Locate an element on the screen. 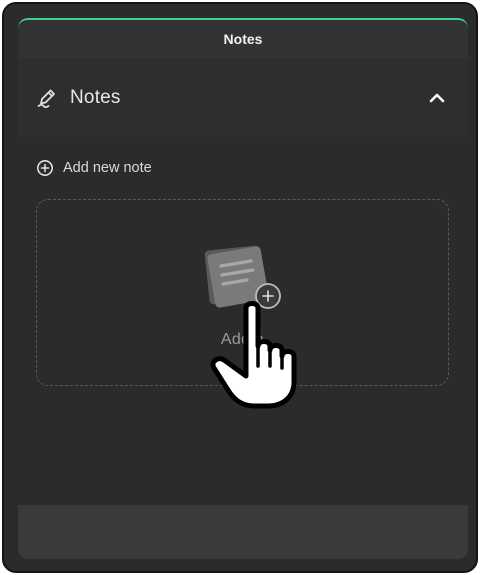 The image size is (480, 575). add-new-note-label: Add new note is located at coordinates (107, 168).